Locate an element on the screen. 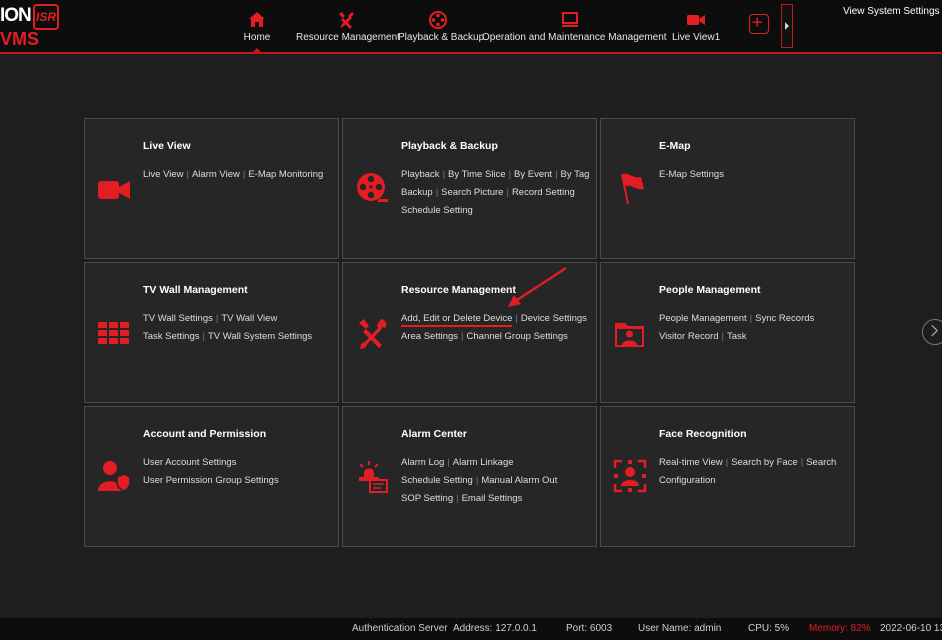 This screenshot has height=640, width=942. link-row: People Management | Sync Records is located at coordinates (756, 319).